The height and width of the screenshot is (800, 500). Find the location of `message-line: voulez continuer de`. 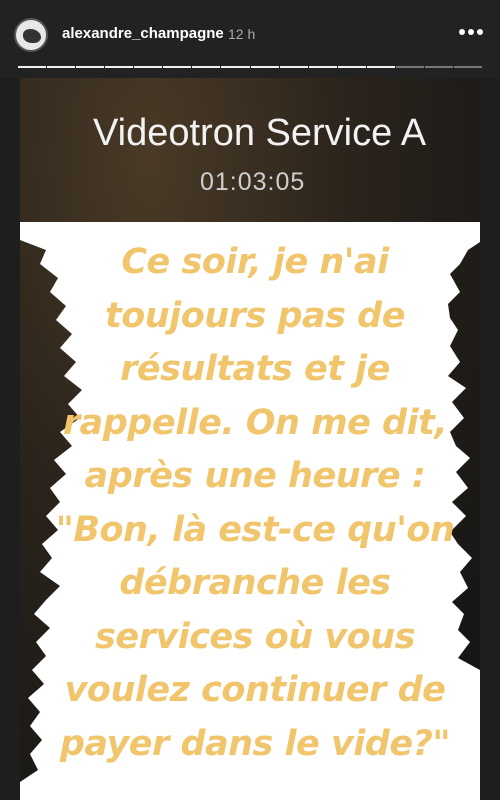

message-line: voulez continuer de is located at coordinates (255, 690).